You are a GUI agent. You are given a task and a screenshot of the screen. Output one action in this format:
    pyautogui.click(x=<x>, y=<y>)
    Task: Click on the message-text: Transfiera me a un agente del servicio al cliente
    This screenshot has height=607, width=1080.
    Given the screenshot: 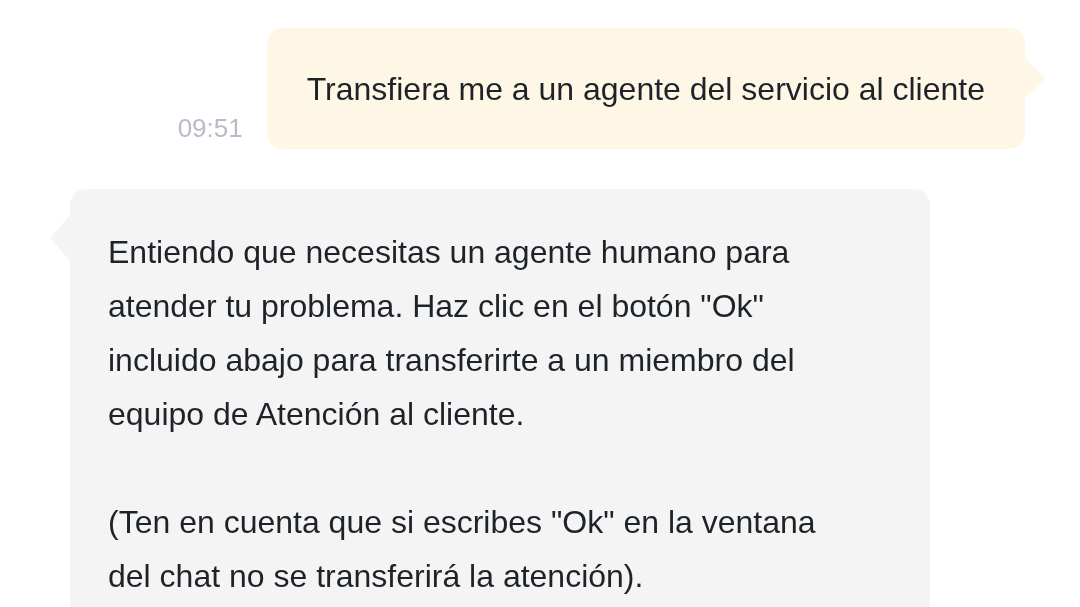 What is the action you would take?
    pyautogui.click(x=645, y=89)
    